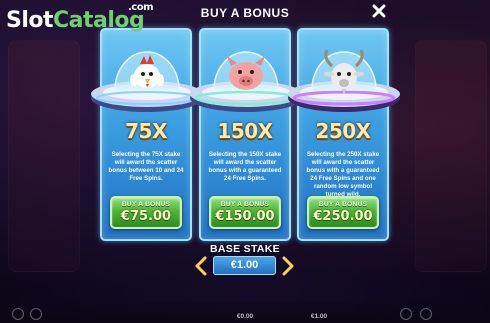 This screenshot has height=323, width=490. What do you see at coordinates (406, 314) in the screenshot?
I see `autoplay-icon` at bounding box center [406, 314].